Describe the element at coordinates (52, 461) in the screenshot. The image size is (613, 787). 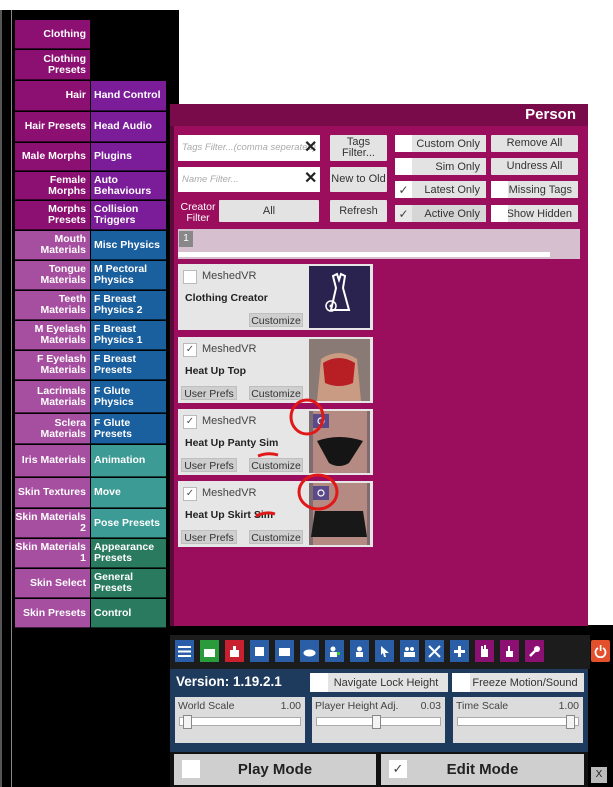
I see `tab-iris-materials: Iris Materials` at that location.